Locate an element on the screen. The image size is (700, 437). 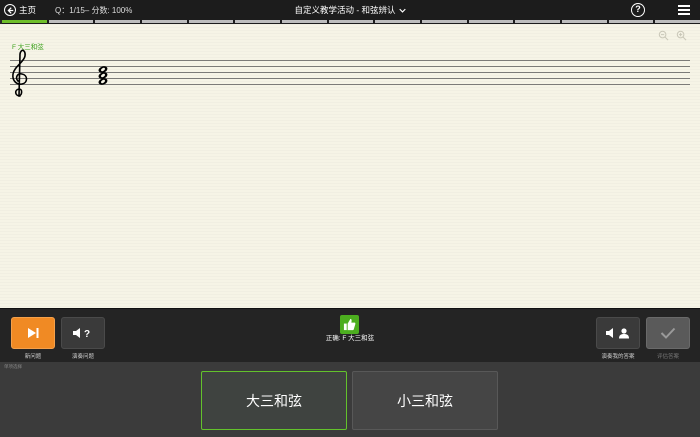
home-label: 主页 is located at coordinates (28, 10).